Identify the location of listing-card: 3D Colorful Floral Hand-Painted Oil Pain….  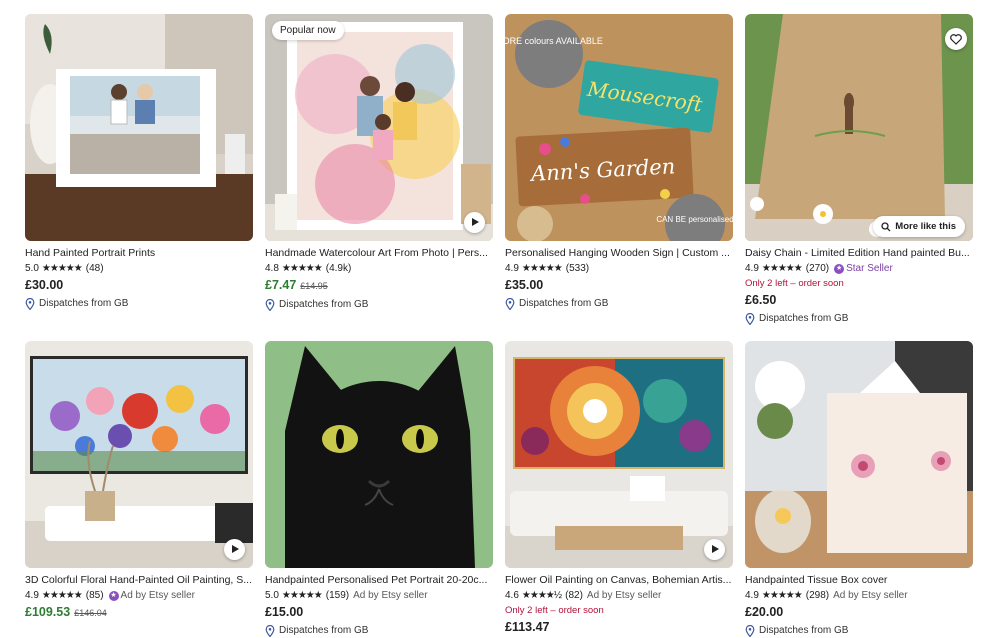
(139, 481).